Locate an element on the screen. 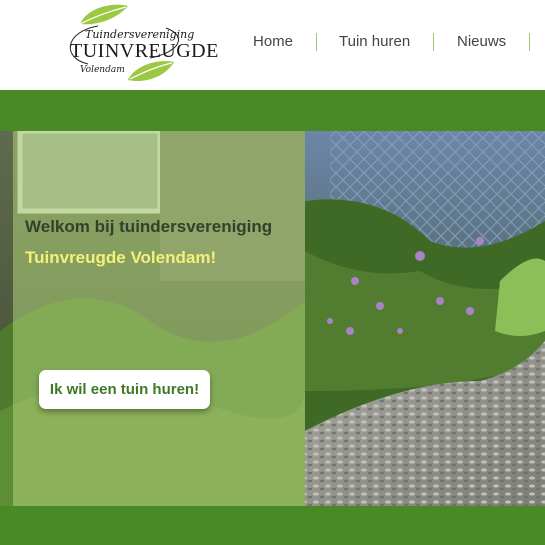 The width and height of the screenshot is (545, 545). nav-item-home: Home is located at coordinates (273, 41).